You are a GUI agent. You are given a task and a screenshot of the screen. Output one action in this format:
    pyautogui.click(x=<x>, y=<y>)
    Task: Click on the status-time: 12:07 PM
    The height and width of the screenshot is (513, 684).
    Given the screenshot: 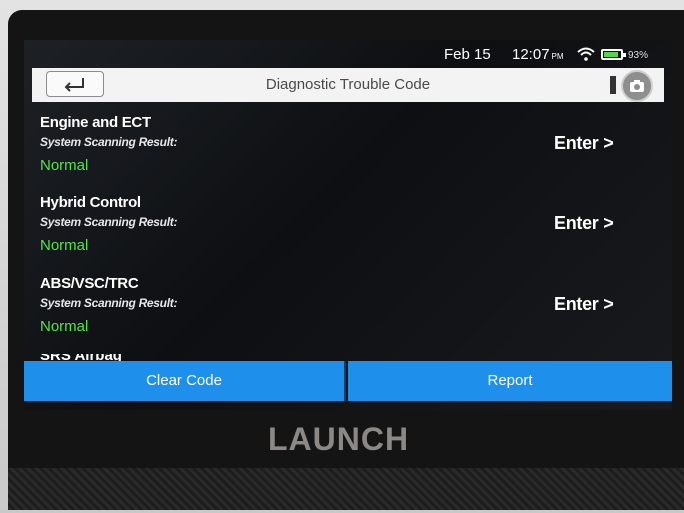 What is the action you would take?
    pyautogui.click(x=538, y=54)
    